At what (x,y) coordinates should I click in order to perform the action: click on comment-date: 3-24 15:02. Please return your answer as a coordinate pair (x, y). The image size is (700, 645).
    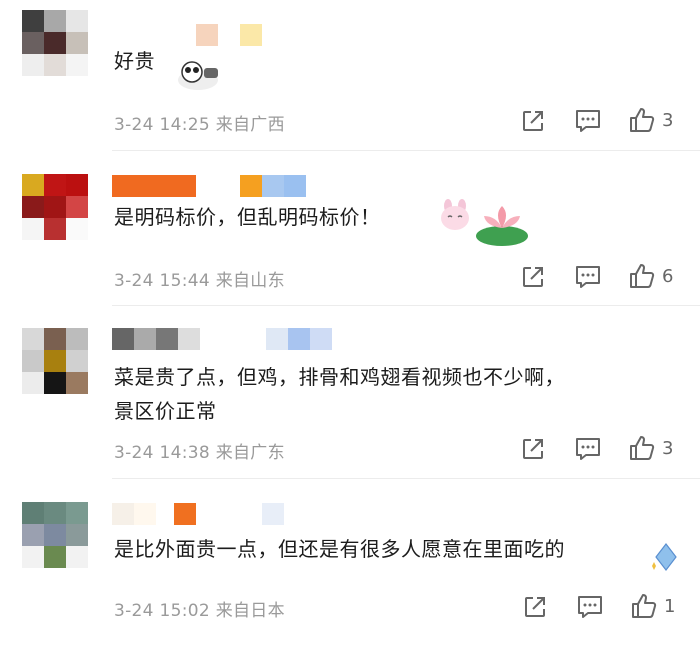
    Looking at the image, I should click on (162, 611).